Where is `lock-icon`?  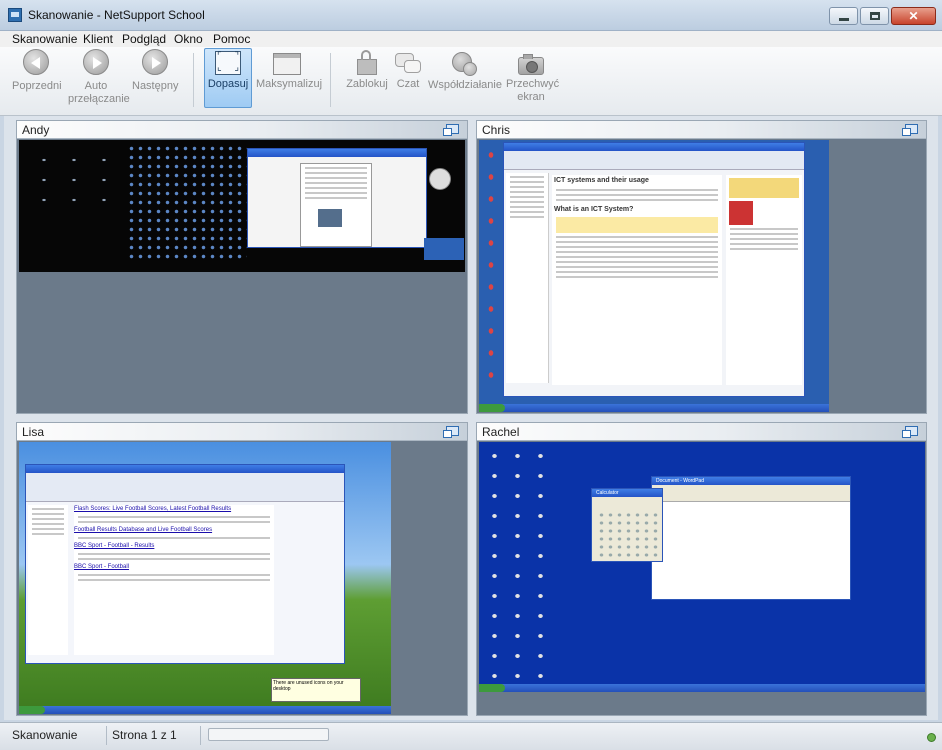
lock-icon is located at coordinates (367, 62).